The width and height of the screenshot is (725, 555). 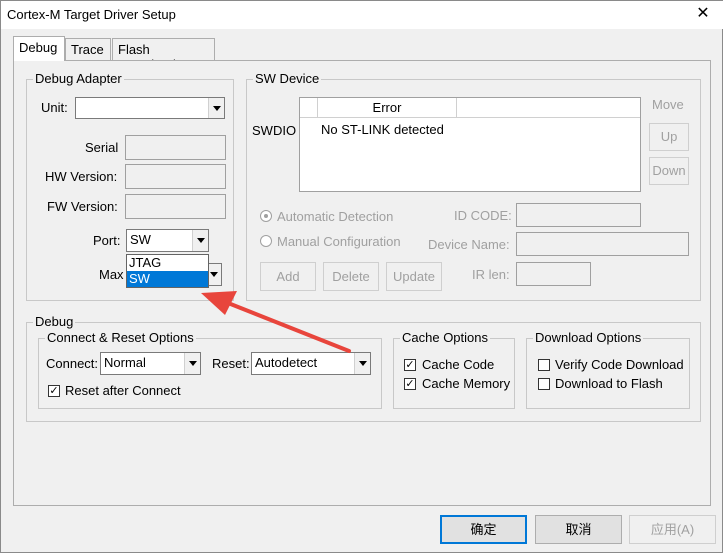 What do you see at coordinates (286, 326) in the screenshot?
I see `arrow-shaft` at bounding box center [286, 326].